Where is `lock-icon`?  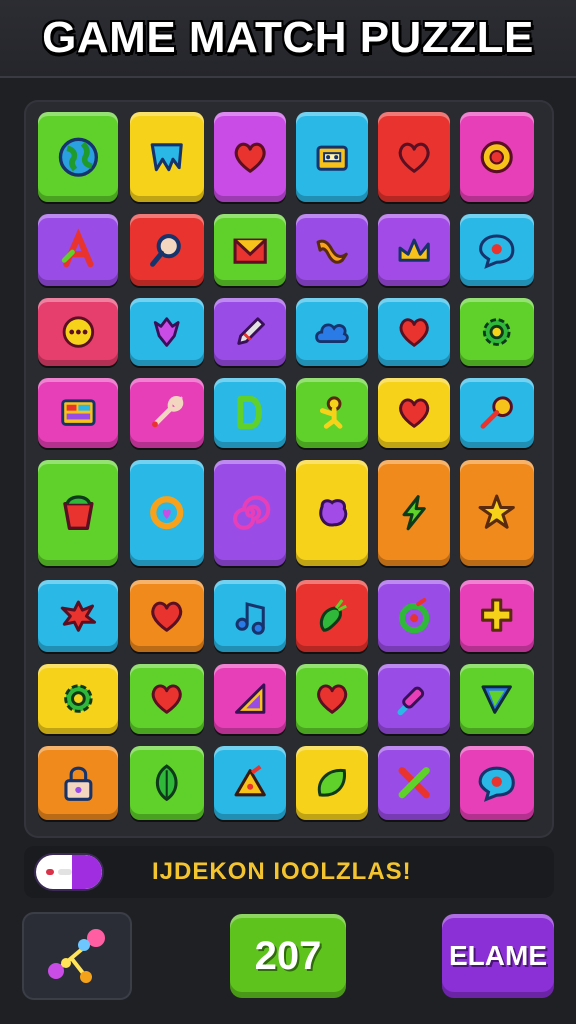 lock-icon is located at coordinates (78, 784).